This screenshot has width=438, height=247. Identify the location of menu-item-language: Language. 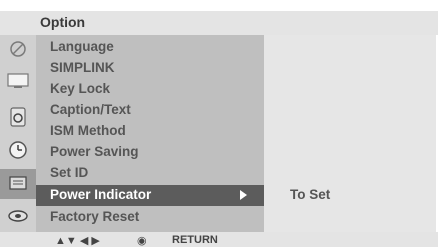
(150, 47).